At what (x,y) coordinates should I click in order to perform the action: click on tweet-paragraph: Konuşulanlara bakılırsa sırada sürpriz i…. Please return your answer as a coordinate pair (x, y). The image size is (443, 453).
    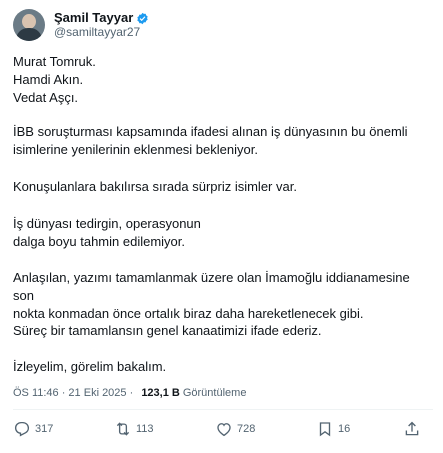
    Looking at the image, I should click on (155, 186).